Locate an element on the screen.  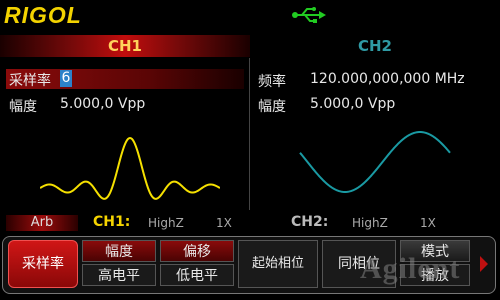
watermark-logo: Agilent is located at coordinates (410, 268).